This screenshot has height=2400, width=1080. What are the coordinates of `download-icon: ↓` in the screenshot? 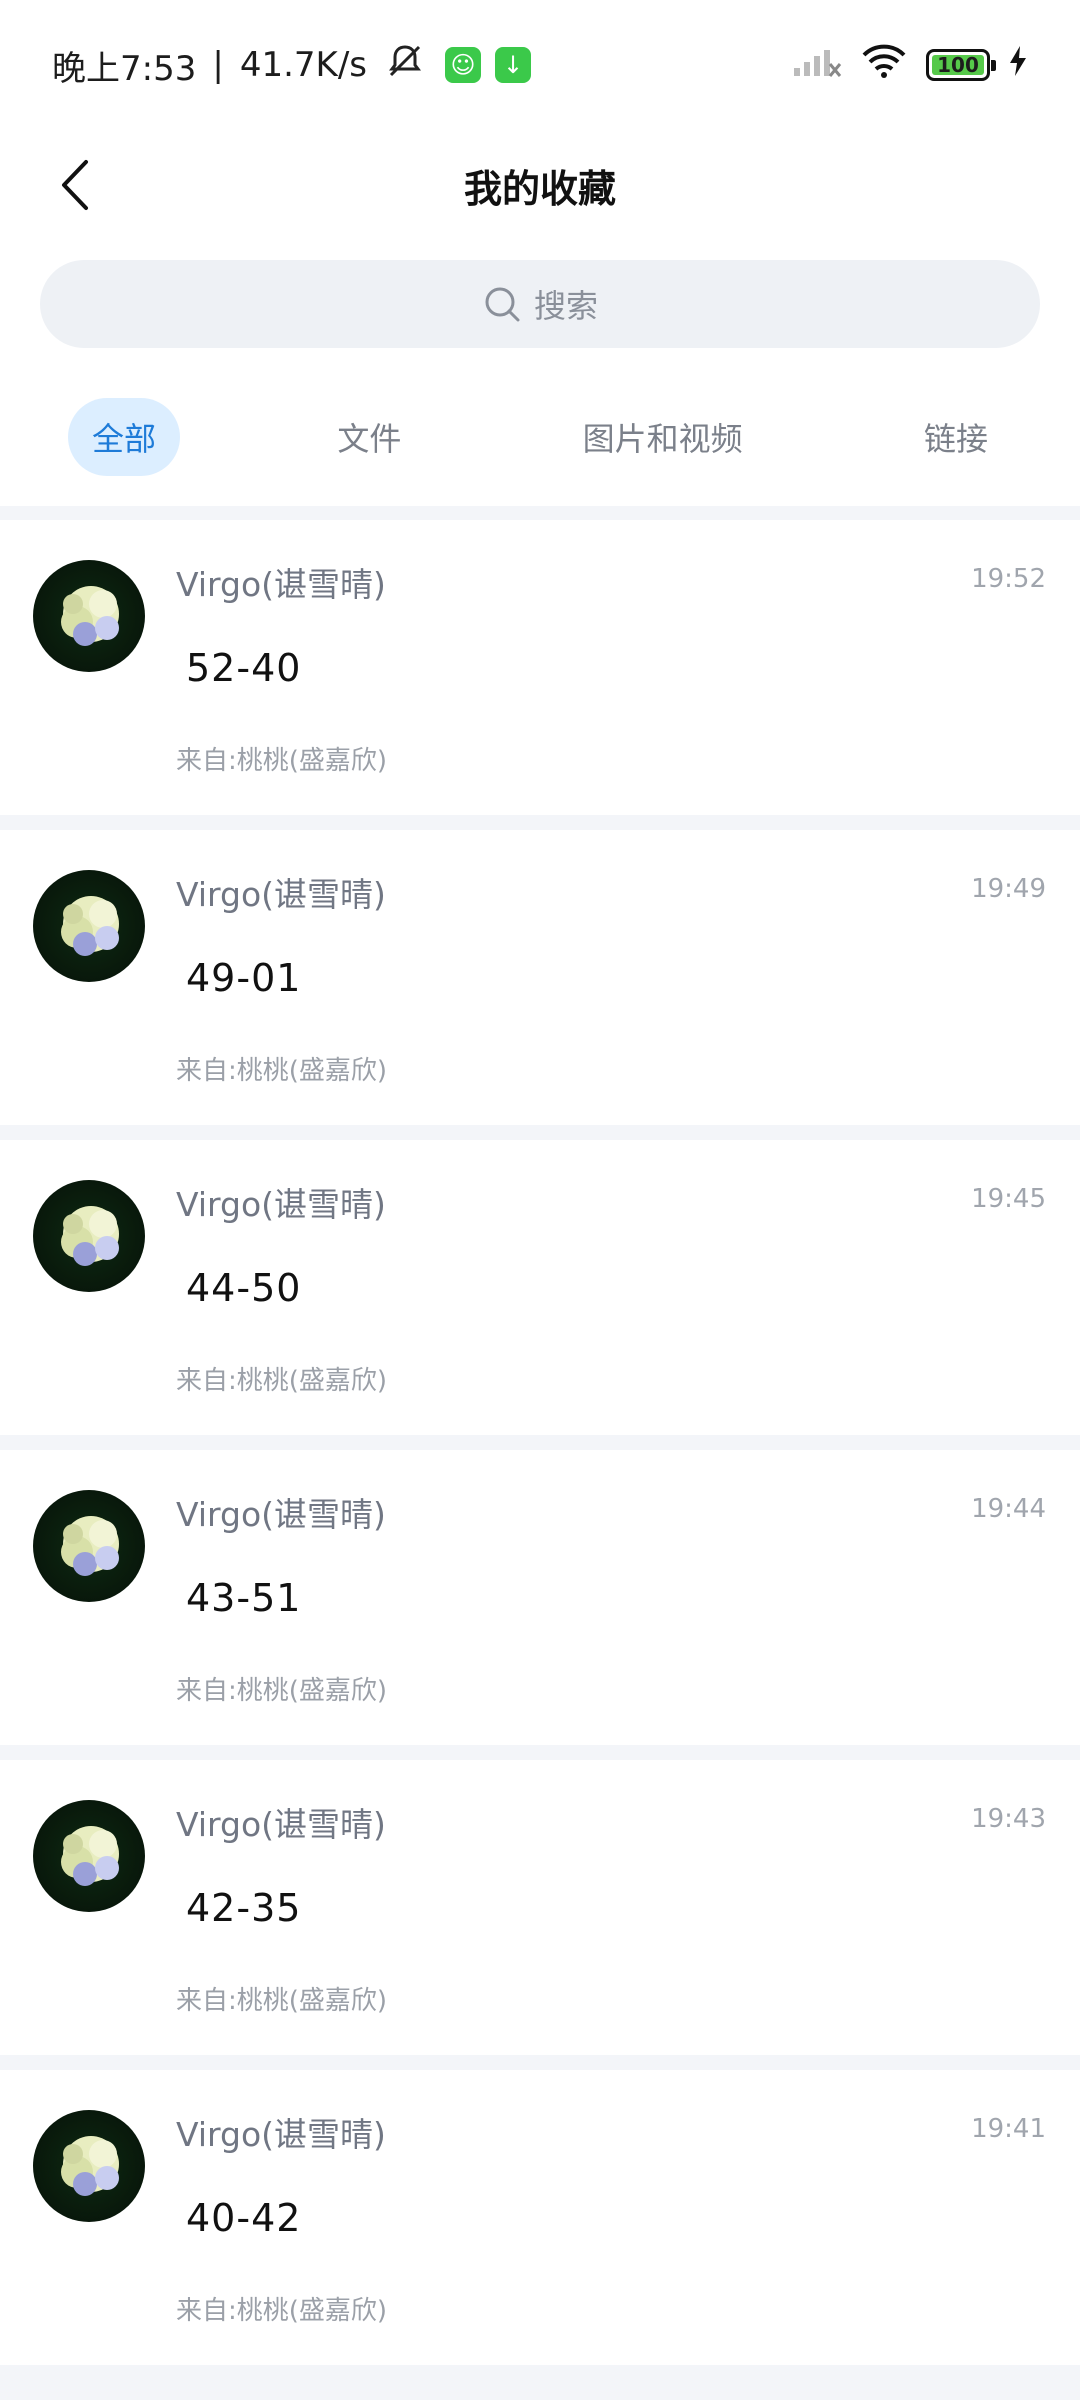 It's located at (513, 65).